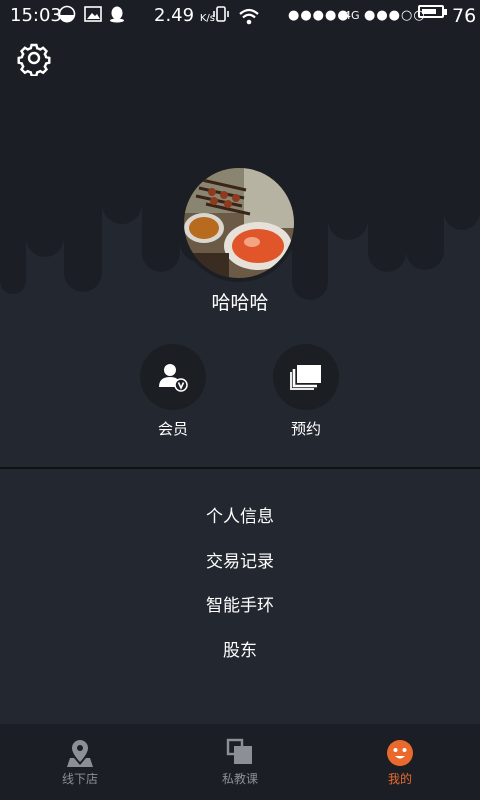 The width and height of the screenshot is (480, 800). What do you see at coordinates (240, 611) in the screenshot?
I see `menu-item-smart-band: 智能手环` at bounding box center [240, 611].